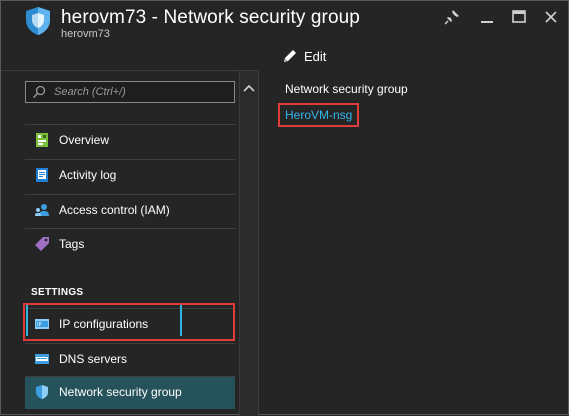 This screenshot has height=416, width=569. I want to click on command-bar: Edit, so click(284, 56).